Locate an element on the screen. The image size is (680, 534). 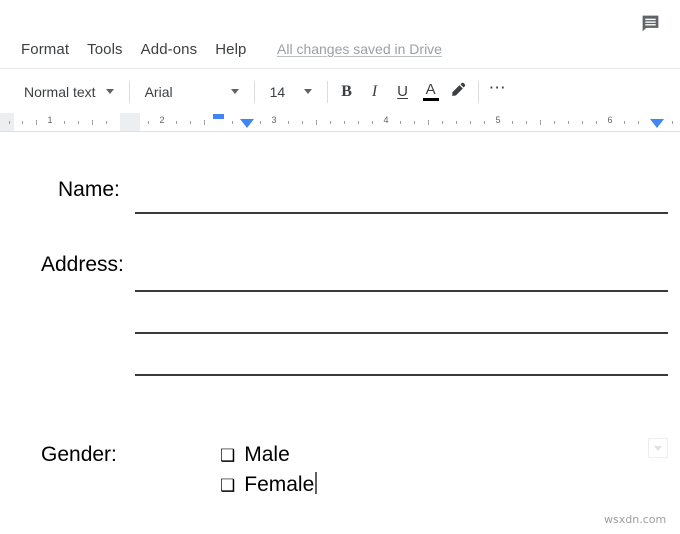
text-color-button: A is located at coordinates (431, 92).